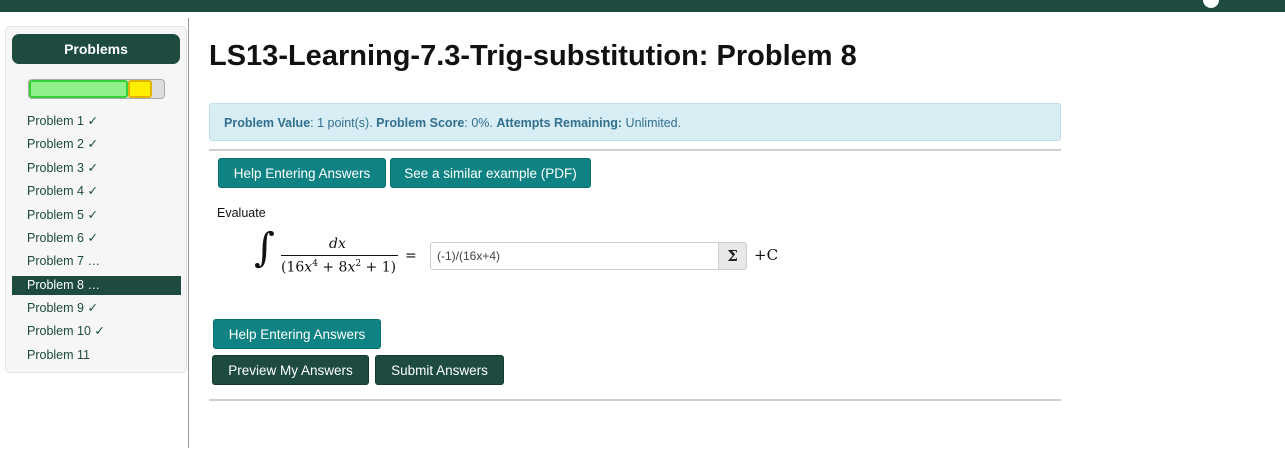 The height and width of the screenshot is (458, 1285). What do you see at coordinates (574, 256) in the screenshot?
I see `answer-input` at bounding box center [574, 256].